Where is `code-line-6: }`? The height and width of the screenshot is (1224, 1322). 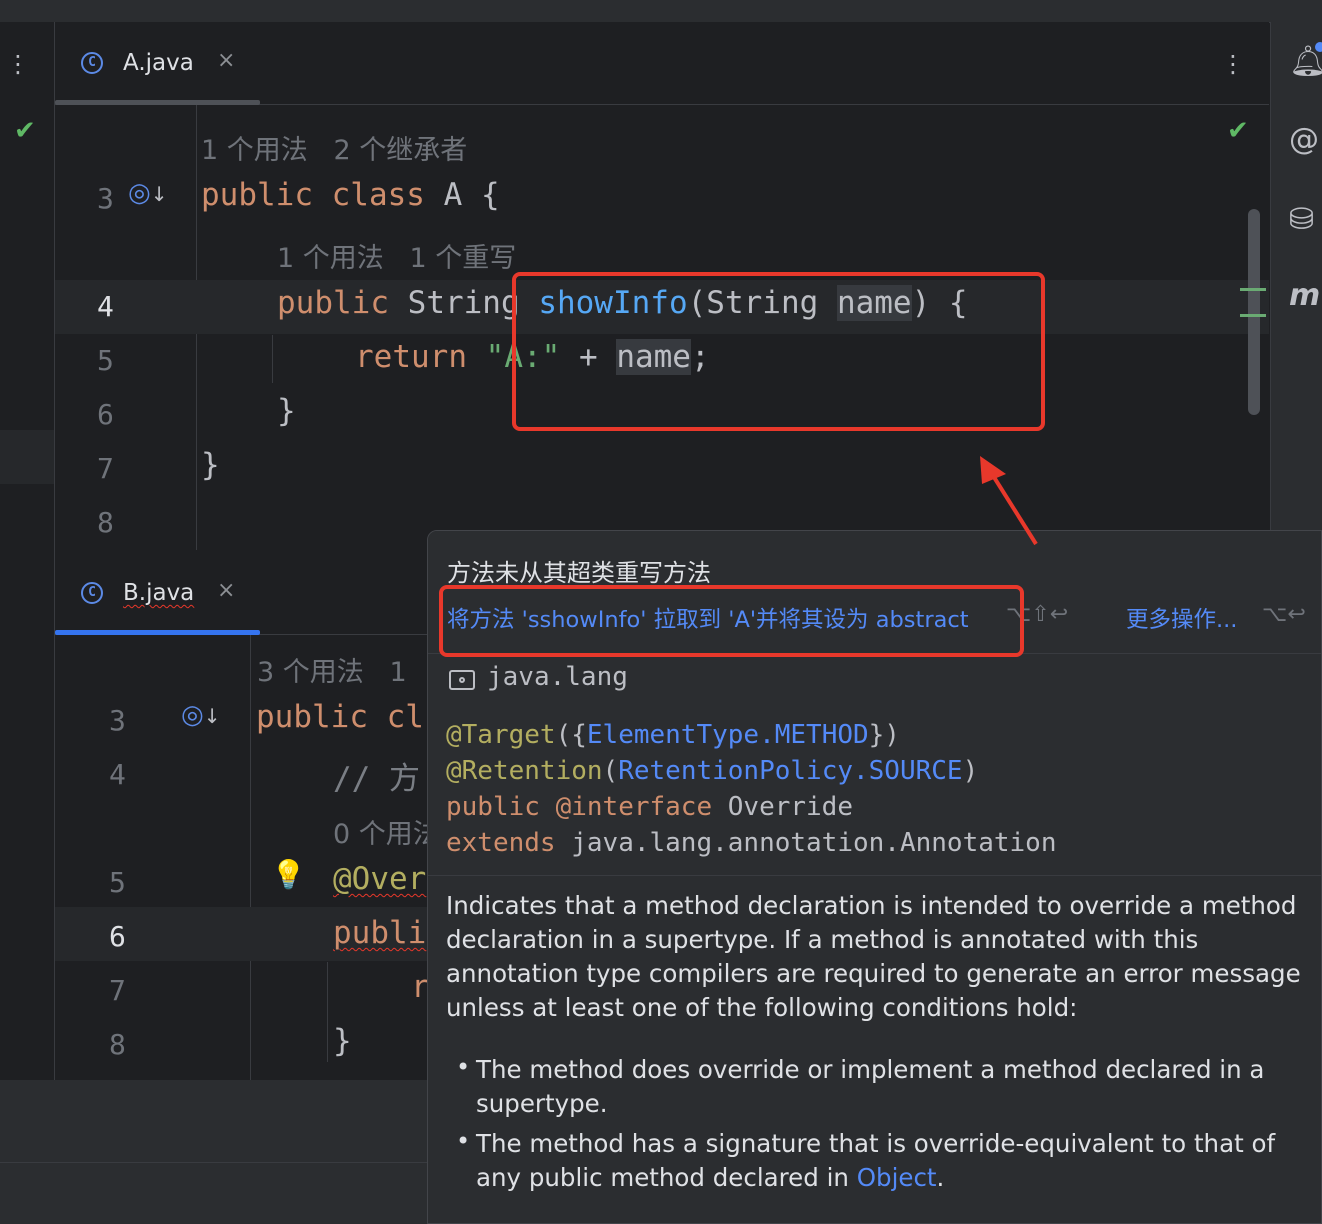 code-line-6: } is located at coordinates (286, 411).